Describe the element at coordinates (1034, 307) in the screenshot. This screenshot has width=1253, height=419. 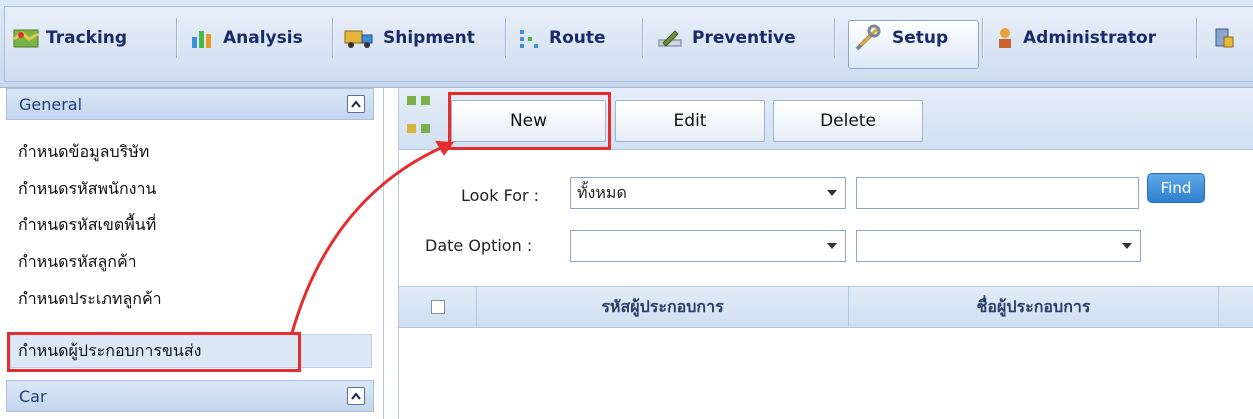
I see `column-header-carrier-name: ชื่อผู้ประกอบการ` at that location.